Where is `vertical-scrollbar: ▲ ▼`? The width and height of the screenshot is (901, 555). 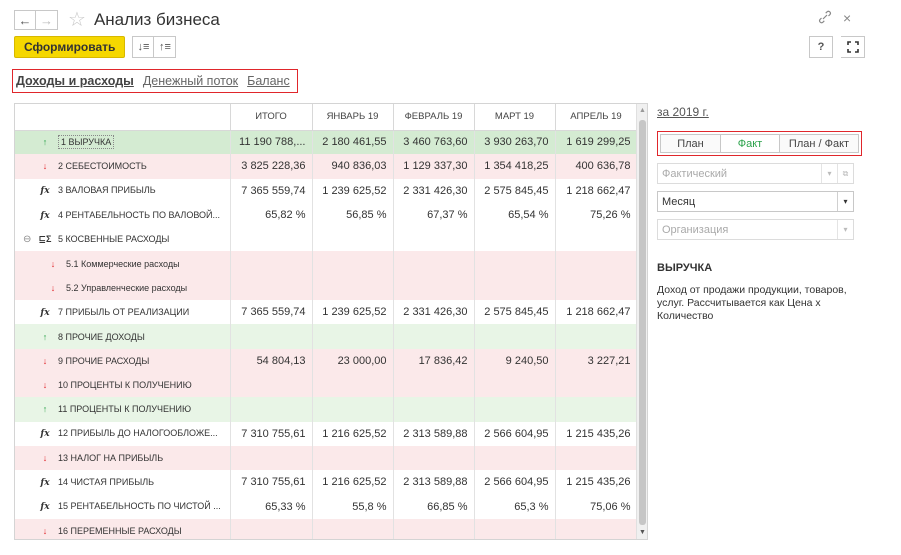 vertical-scrollbar: ▲ ▼ is located at coordinates (641, 321).